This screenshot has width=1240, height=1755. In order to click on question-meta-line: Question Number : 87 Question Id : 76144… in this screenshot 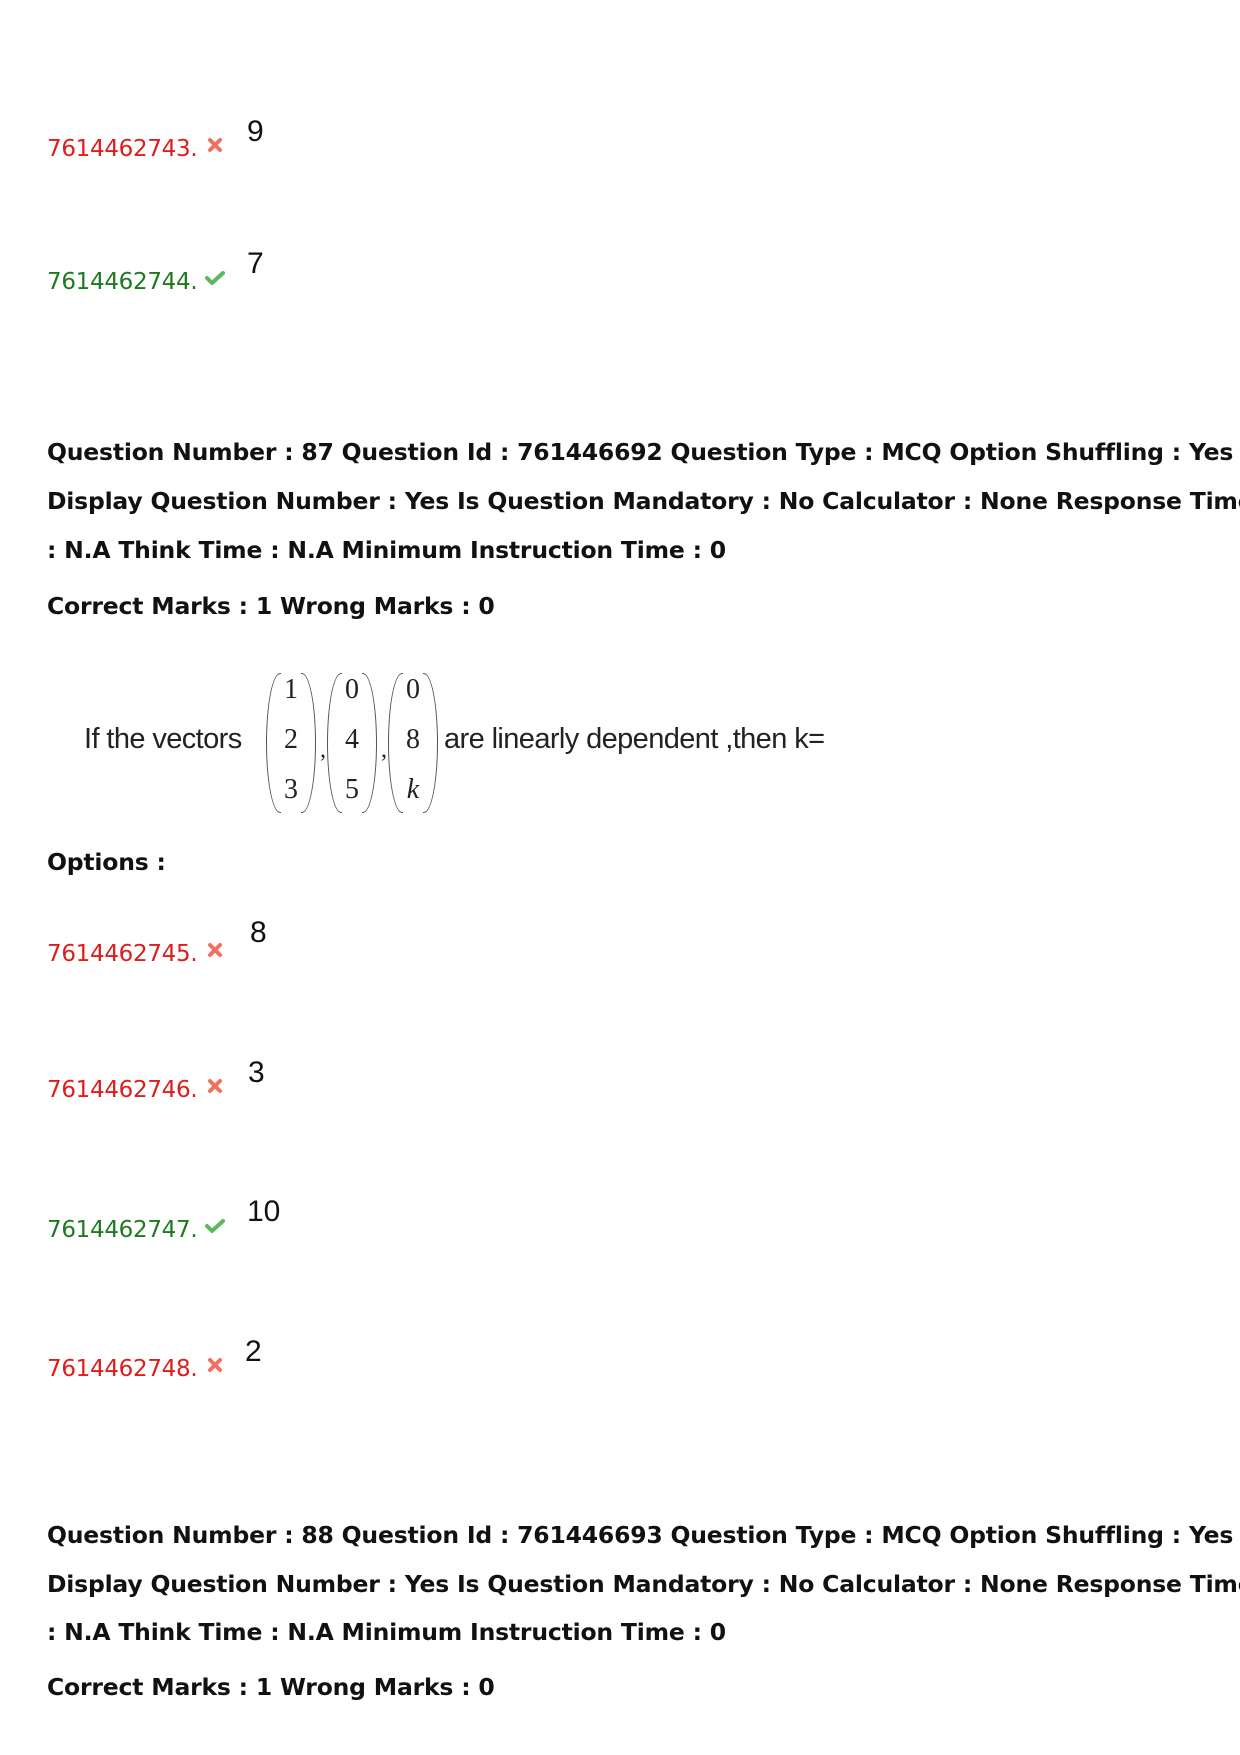, I will do `click(640, 452)`.